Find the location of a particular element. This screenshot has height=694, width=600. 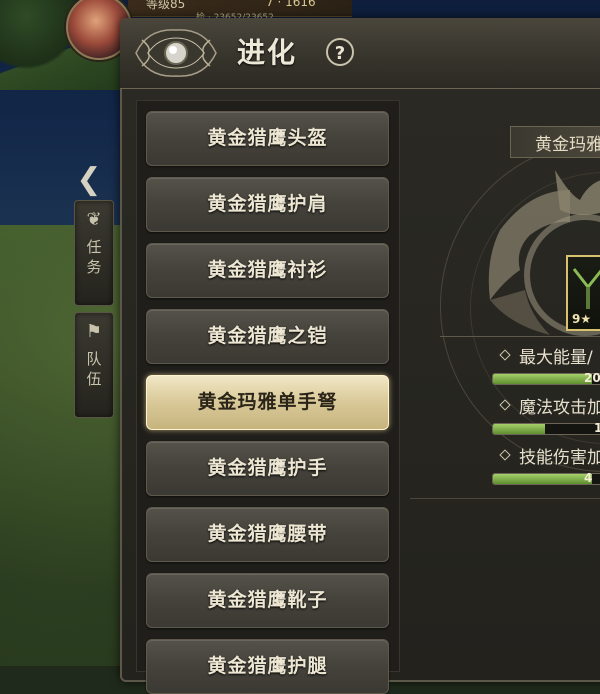

team-tab-label: 队 伍 is located at coordinates (94, 369).